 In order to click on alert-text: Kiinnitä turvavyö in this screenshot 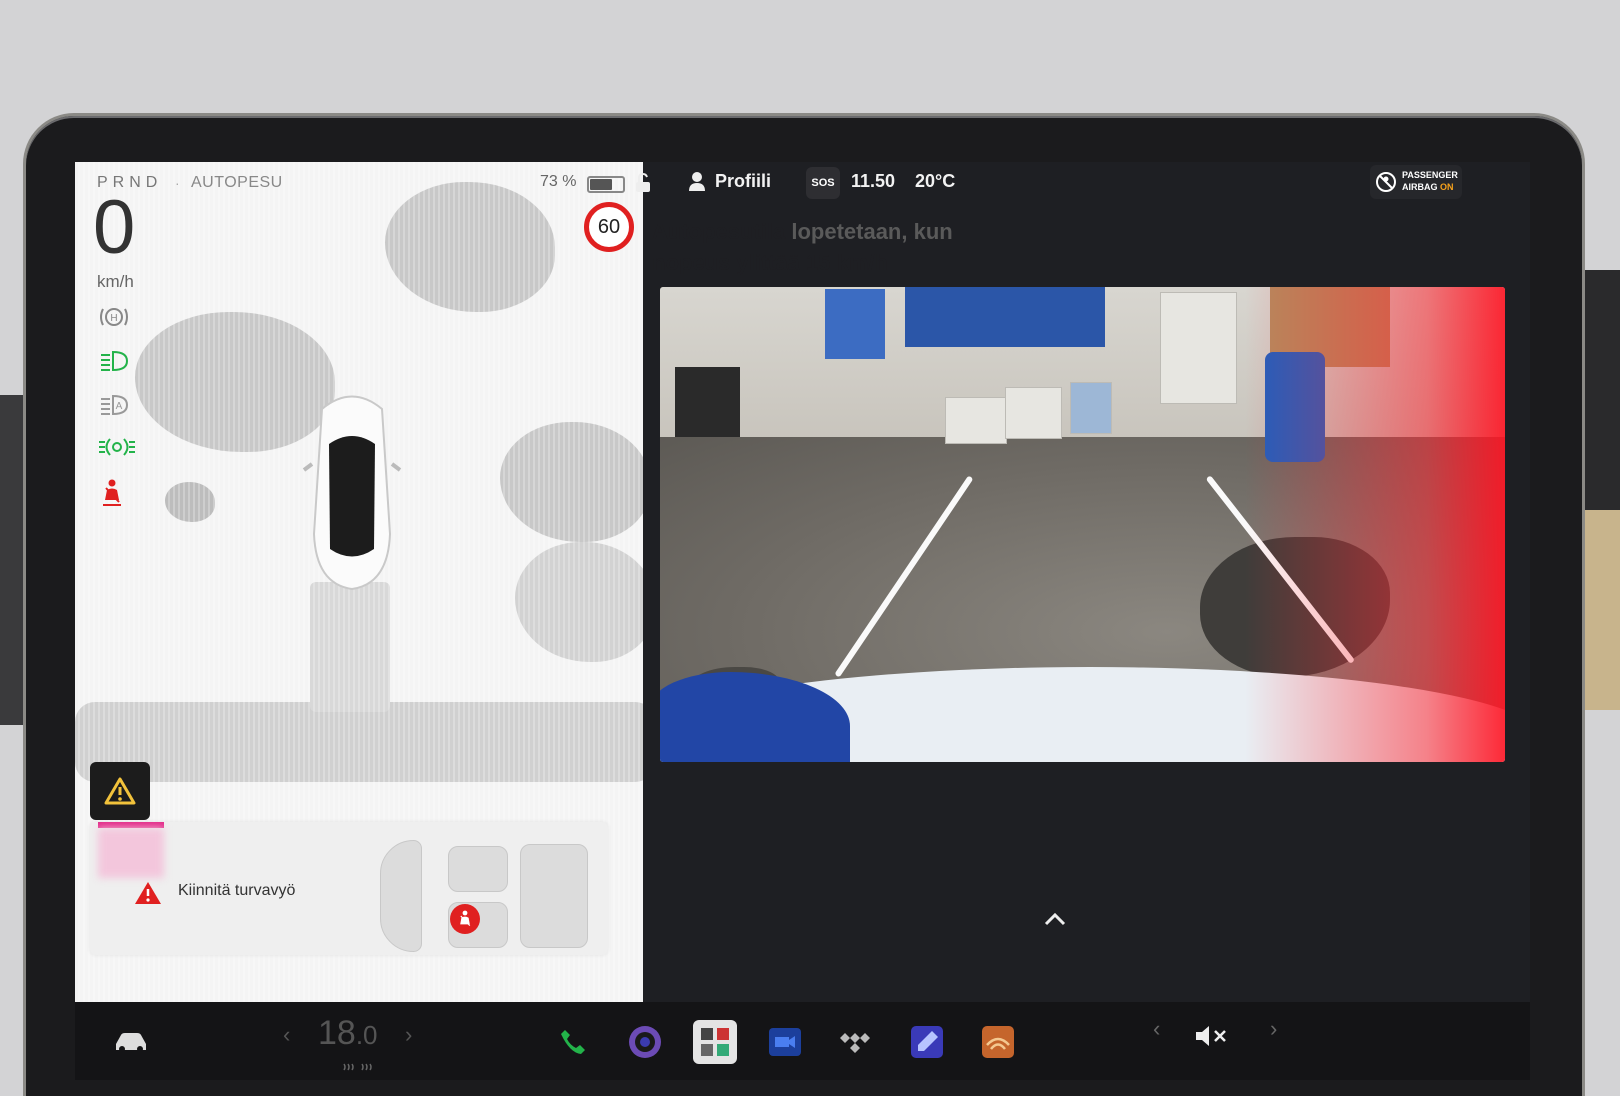, I will do `click(237, 890)`.